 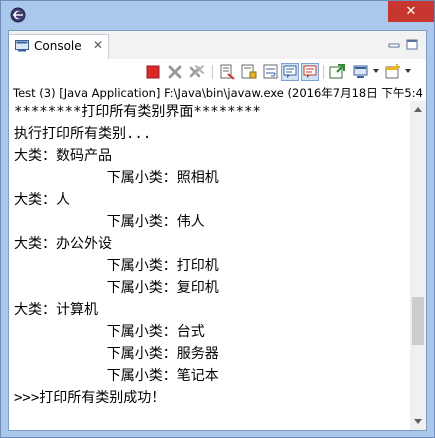 I want to click on word-wrap-icon, so click(x=271, y=72).